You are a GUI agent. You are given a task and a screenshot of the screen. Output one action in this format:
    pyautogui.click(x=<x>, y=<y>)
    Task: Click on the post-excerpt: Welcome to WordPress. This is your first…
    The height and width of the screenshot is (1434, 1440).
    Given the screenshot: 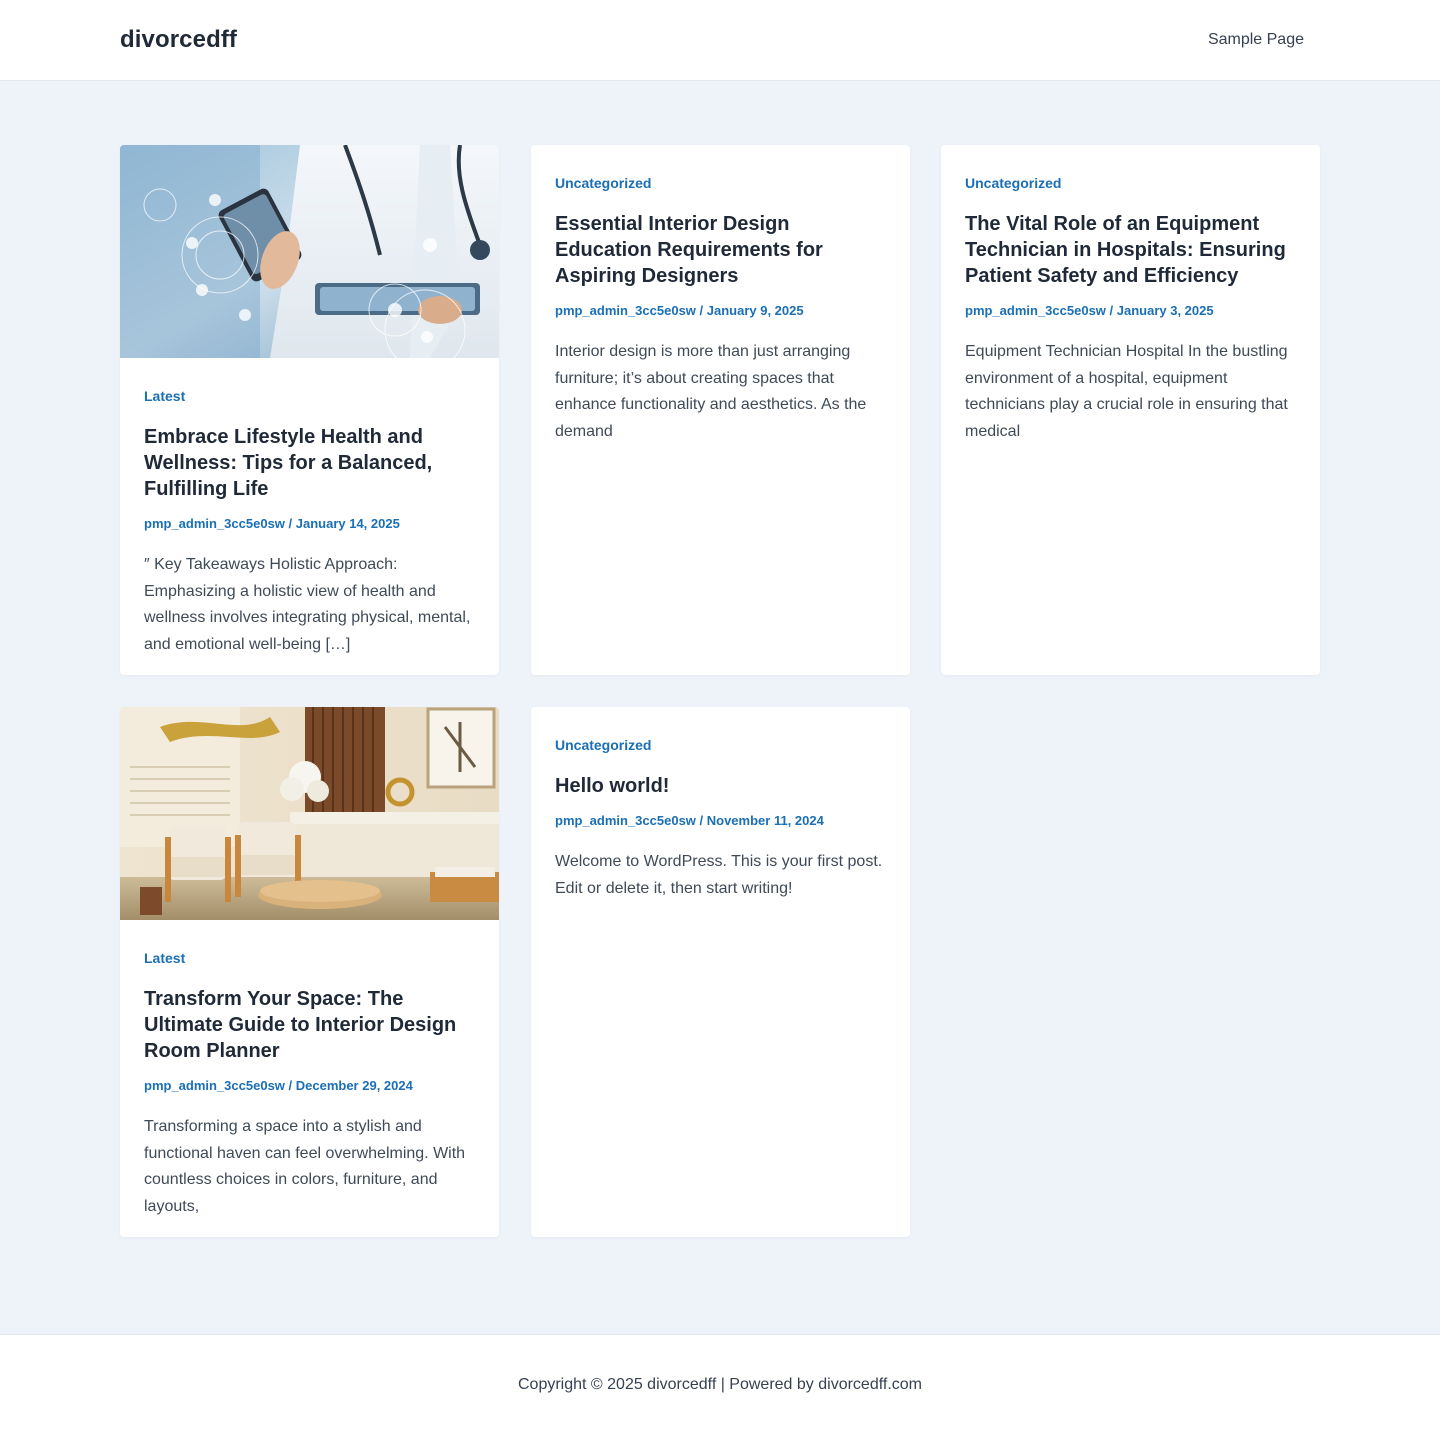 What is the action you would take?
    pyautogui.click(x=719, y=875)
    